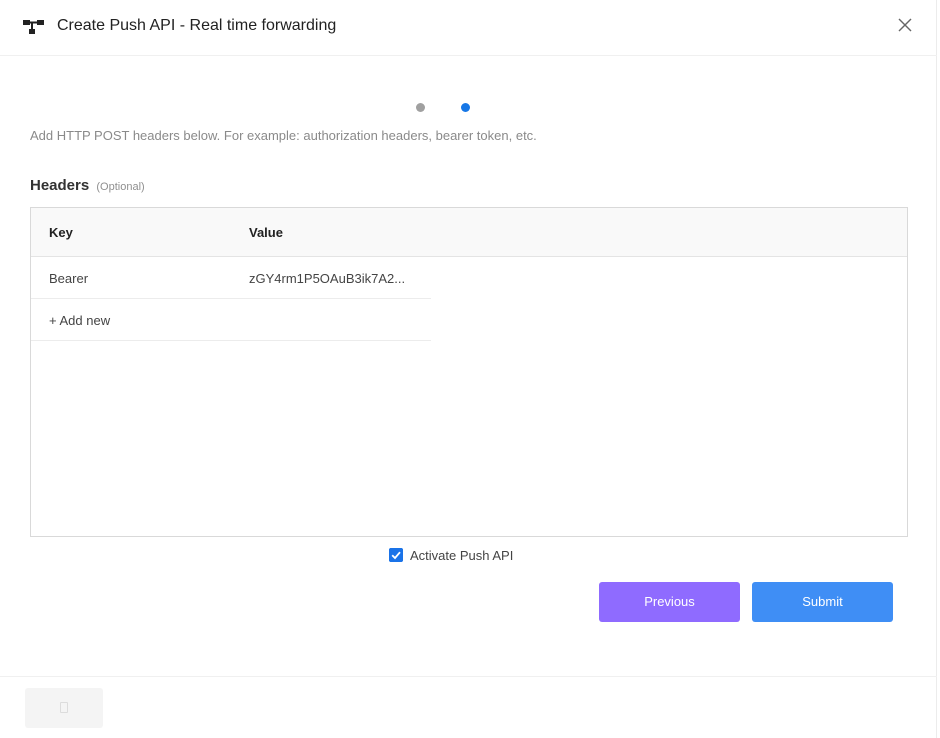  Describe the element at coordinates (68, 278) in the screenshot. I see `header-key-cell: Bearer` at that location.